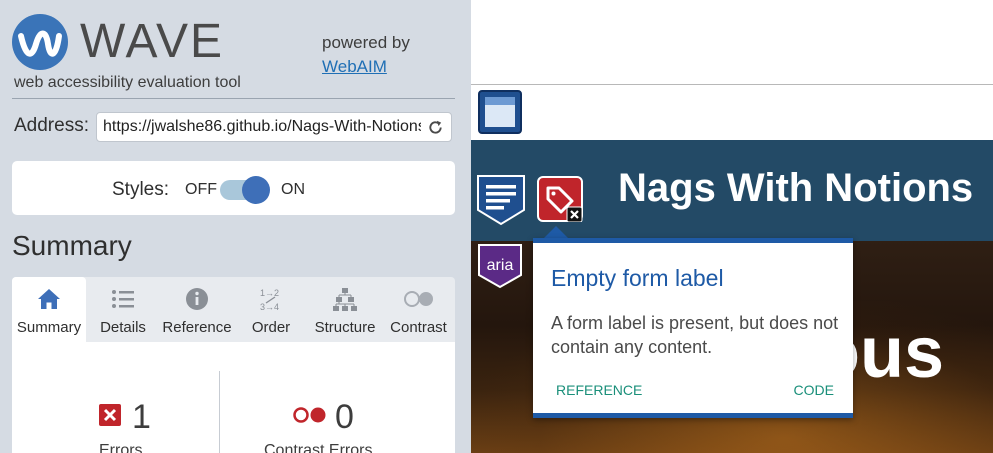 The width and height of the screenshot is (993, 453). What do you see at coordinates (233, 397) in the screenshot?
I see `summary-panel: 1 Errors 0 Contrast Errors` at bounding box center [233, 397].